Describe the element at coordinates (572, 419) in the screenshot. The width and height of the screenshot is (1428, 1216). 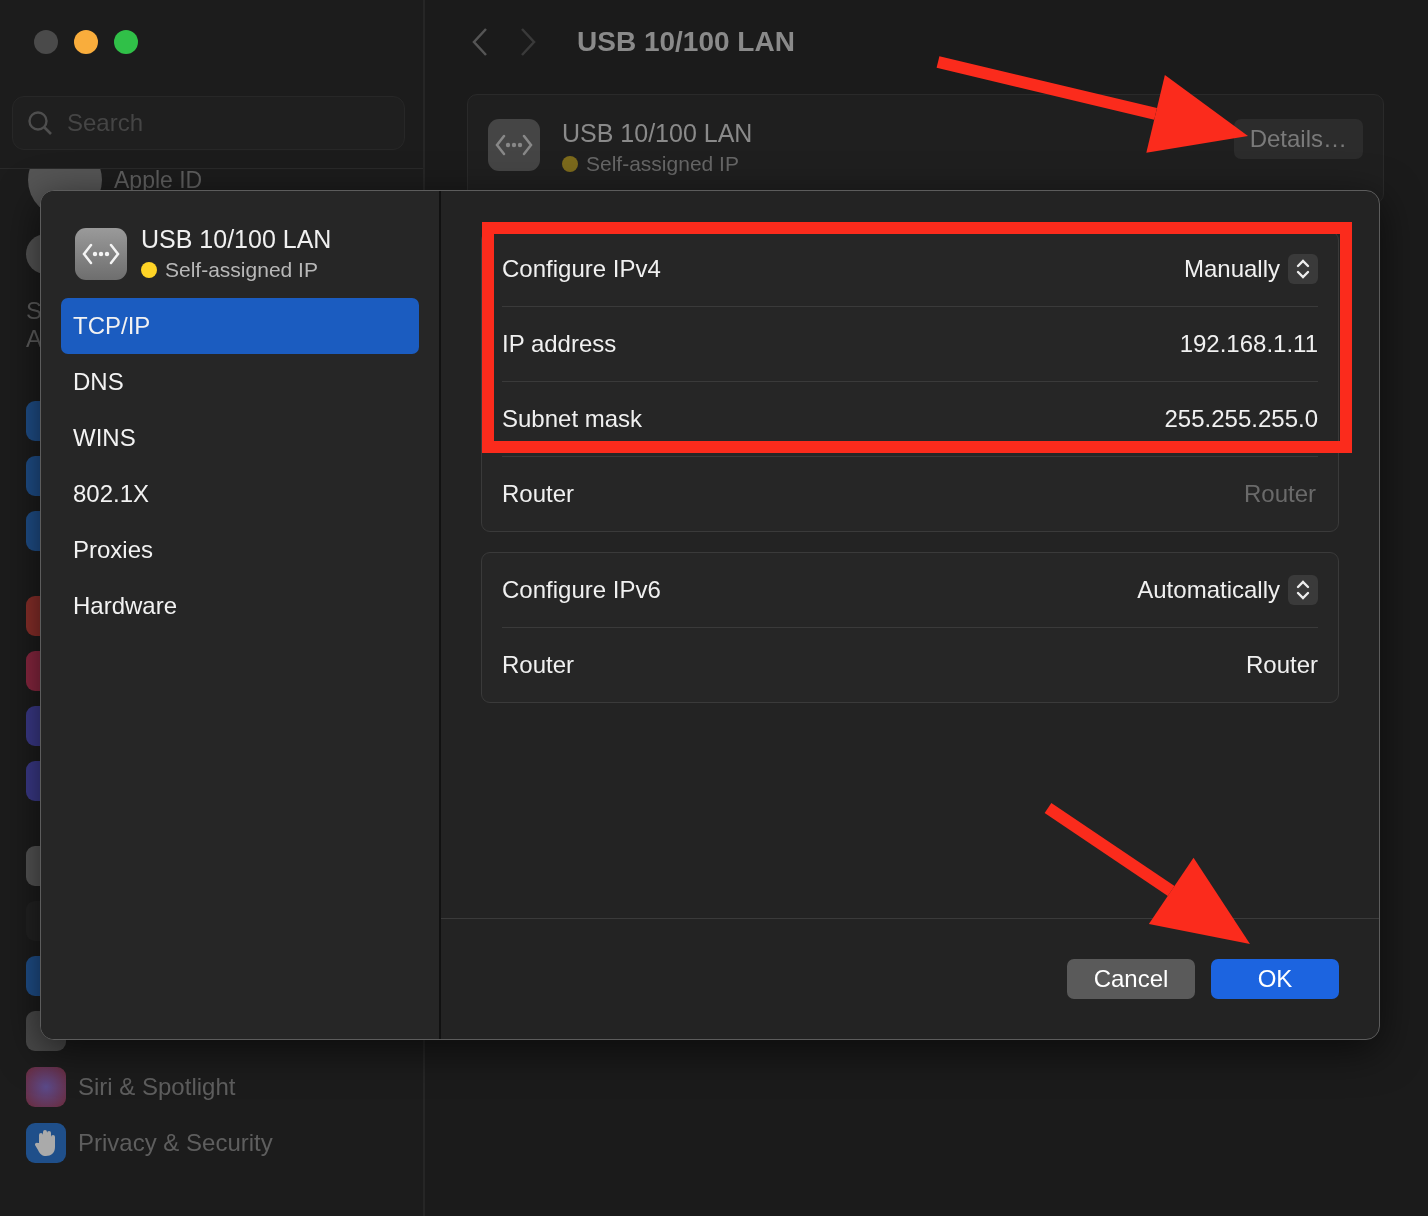
I see `row-label: Subnet mask` at that location.